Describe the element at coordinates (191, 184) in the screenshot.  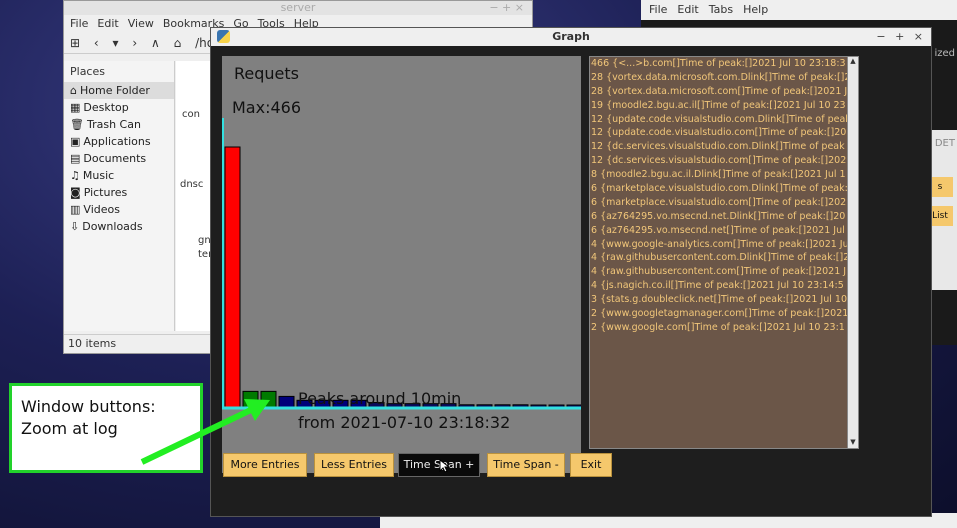
I see `file-item: dnsc` at that location.